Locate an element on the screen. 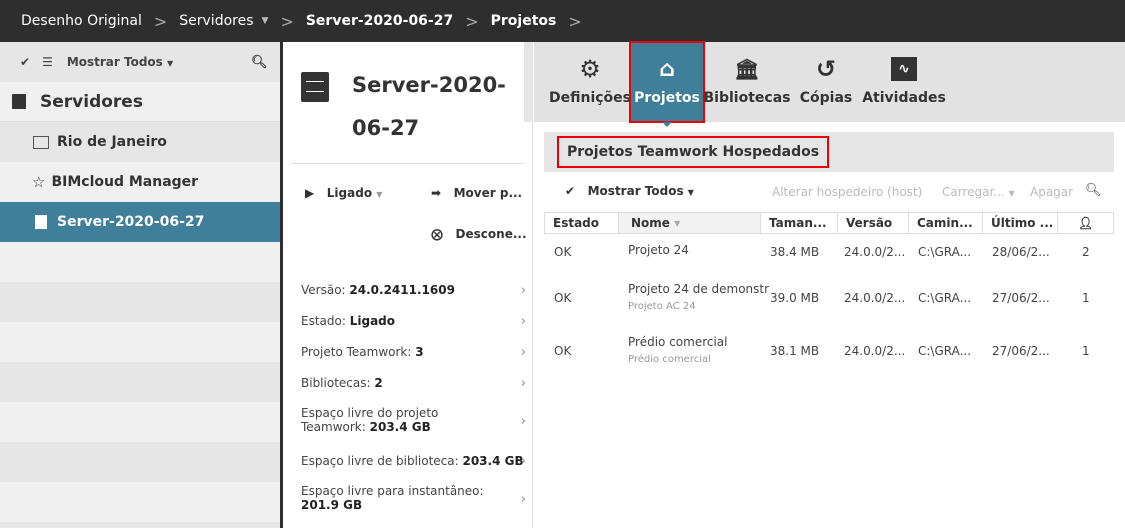 The image size is (1125, 528). filter-label: Mostrar Todos is located at coordinates (114, 62).